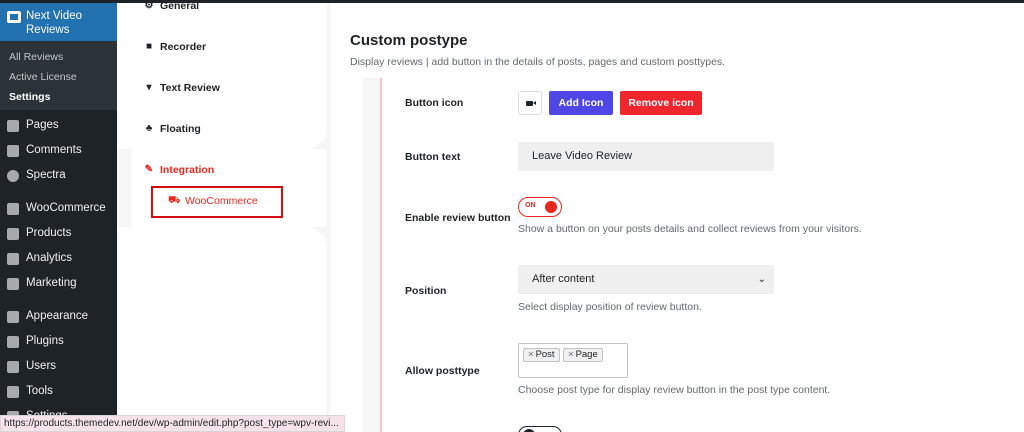 The image size is (1024, 432). I want to click on menu-label: Pages, so click(42, 125).